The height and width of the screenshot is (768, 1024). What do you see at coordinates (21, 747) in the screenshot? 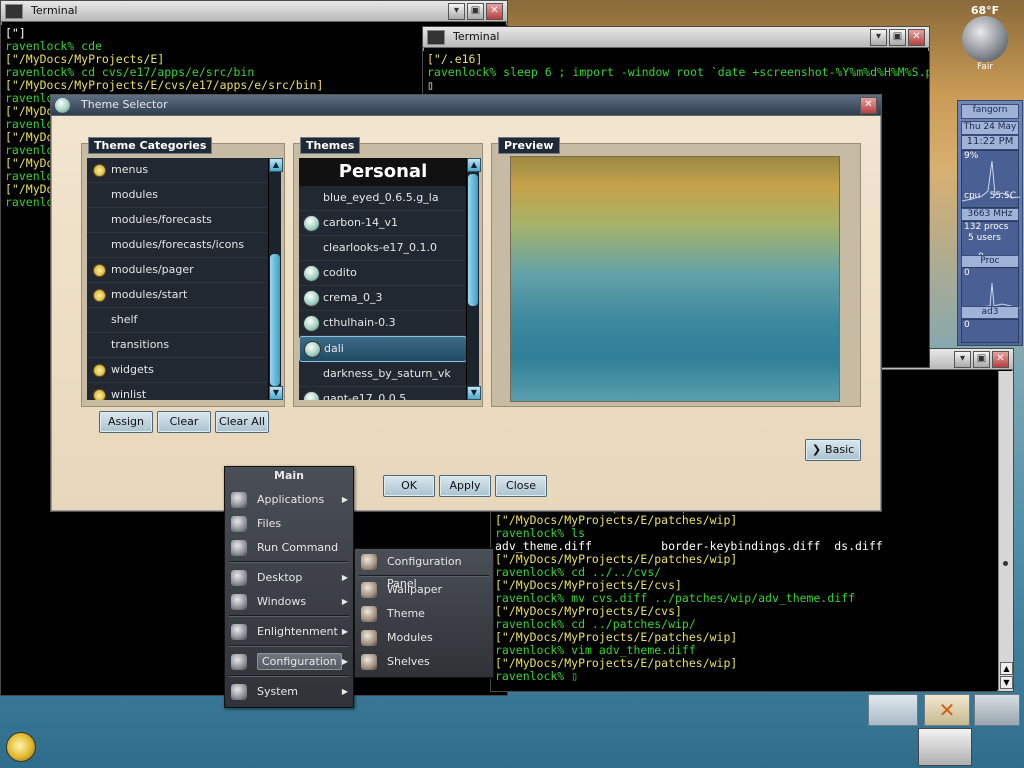
I see `enlightenment-start-icon` at bounding box center [21, 747].